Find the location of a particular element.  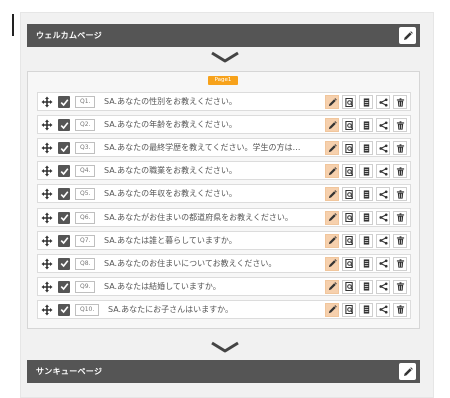

welcome-edit-button is located at coordinates (407, 35).